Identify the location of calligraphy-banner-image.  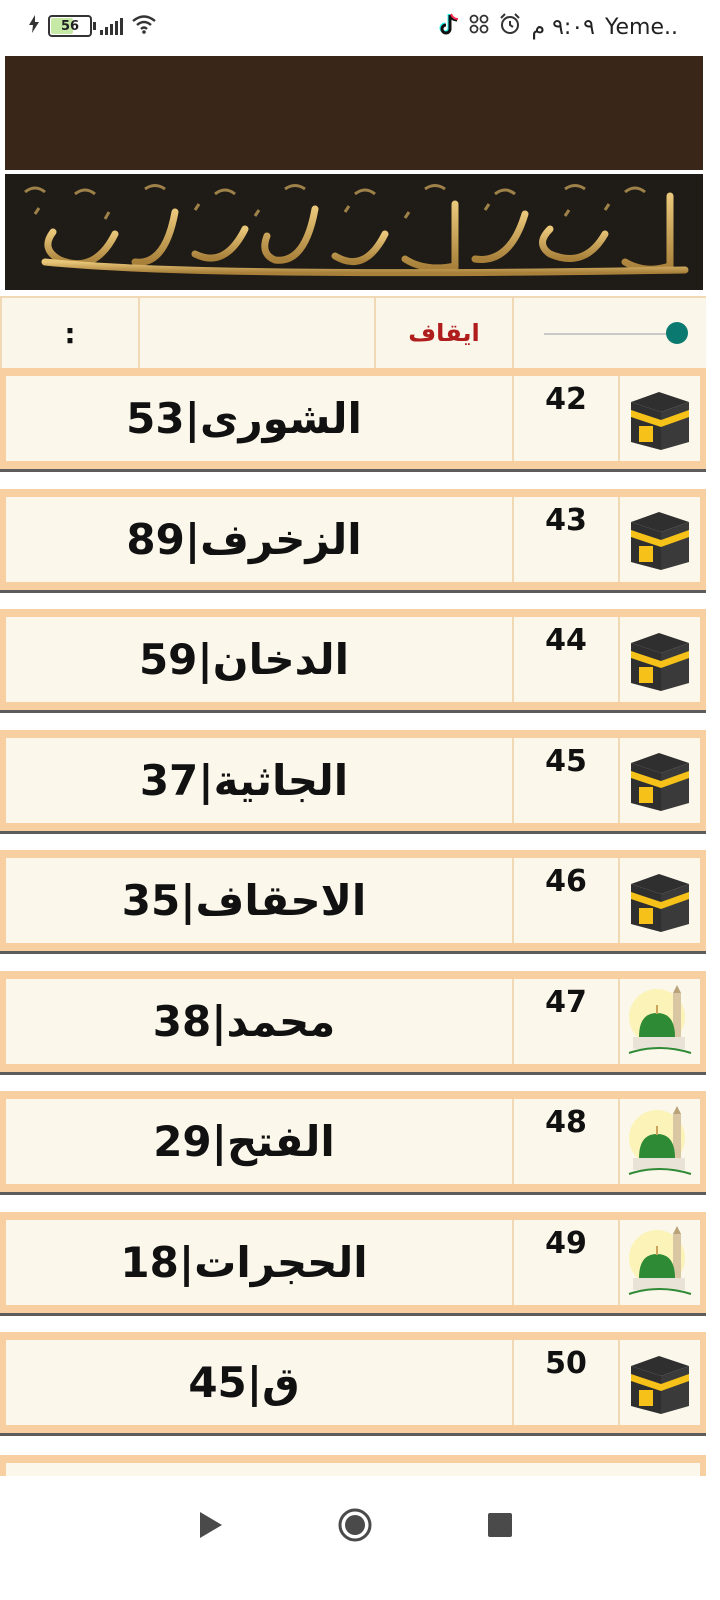
(354, 232).